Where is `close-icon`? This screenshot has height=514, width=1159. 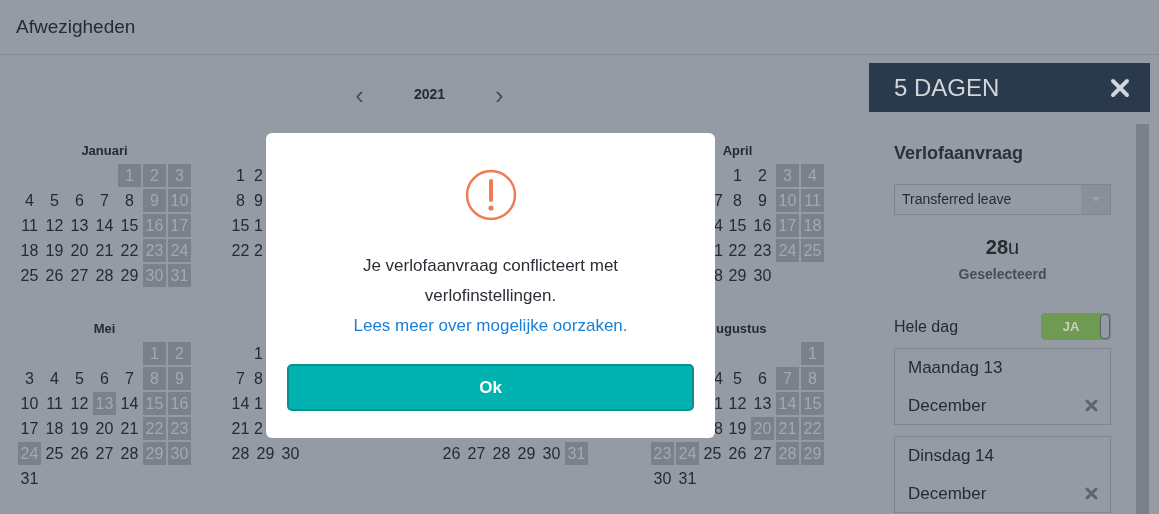
close-icon is located at coordinates (1120, 87).